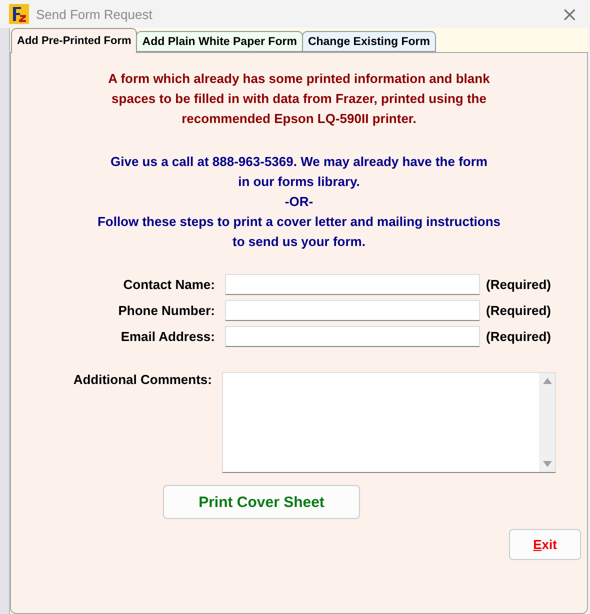 The image size is (590, 614). What do you see at coordinates (545, 544) in the screenshot?
I see `exit-button: Exit` at bounding box center [545, 544].